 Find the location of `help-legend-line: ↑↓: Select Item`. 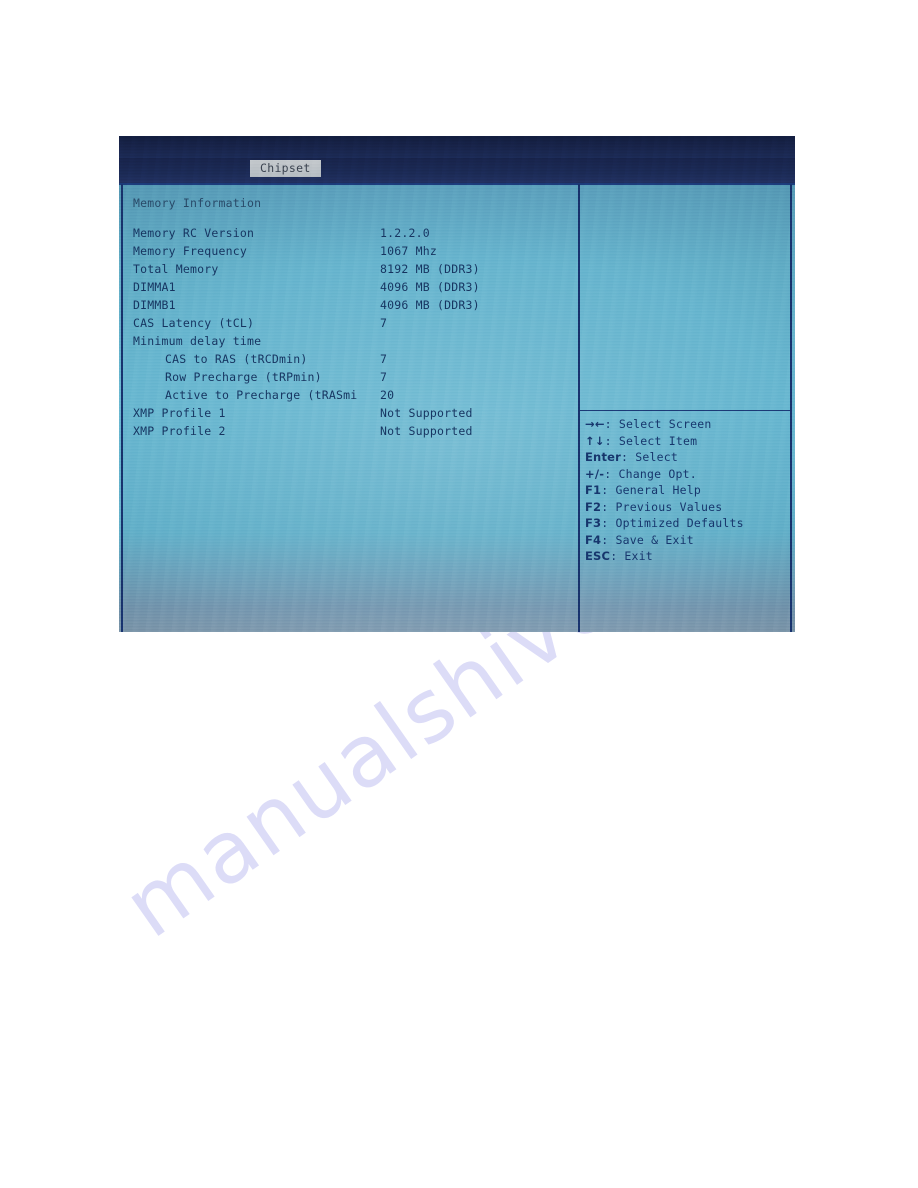

help-legend-line: ↑↓: Select Item is located at coordinates (685, 441).